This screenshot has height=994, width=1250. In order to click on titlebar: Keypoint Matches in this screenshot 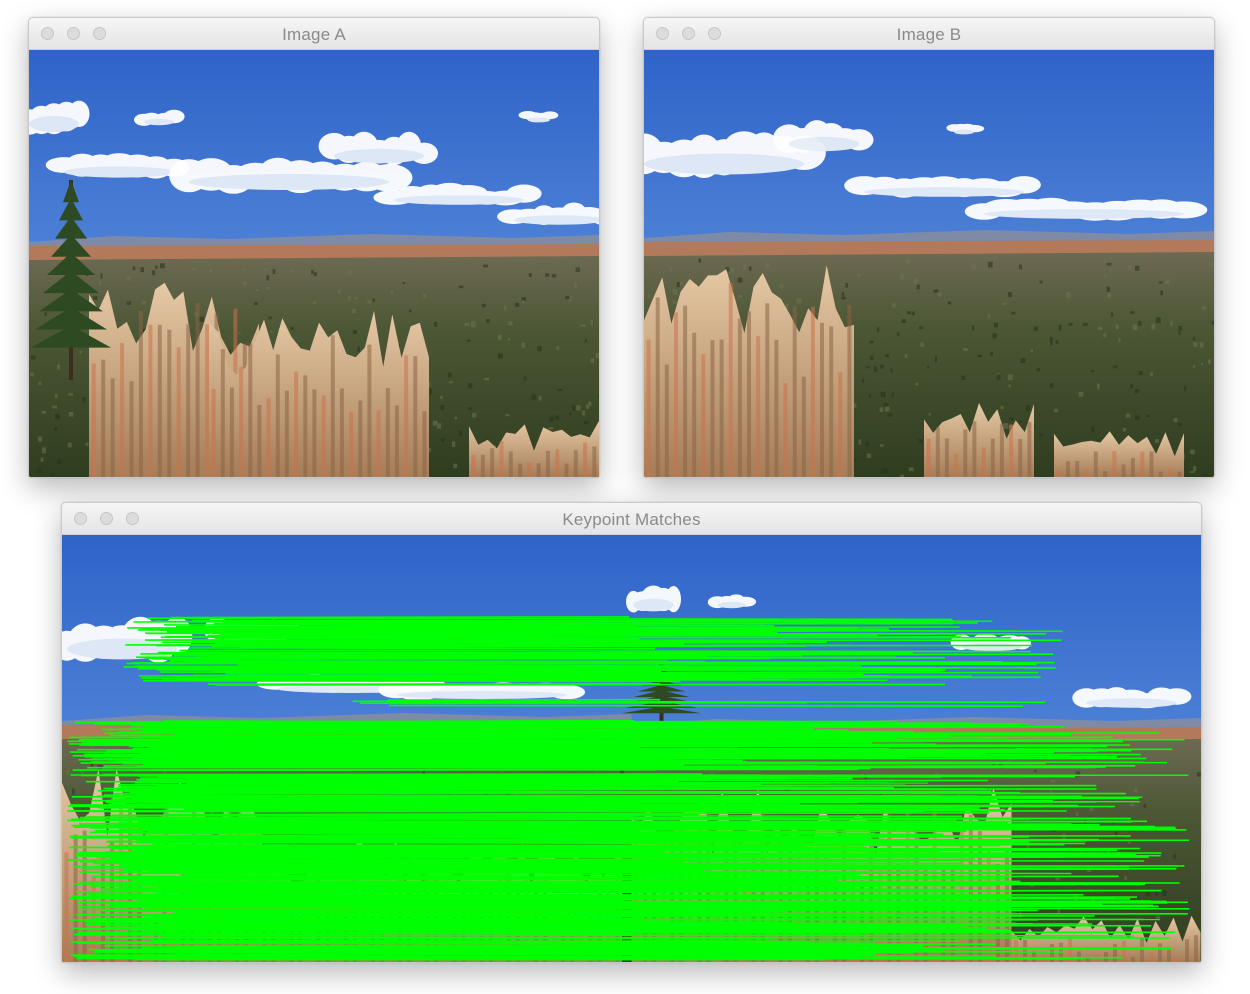, I will do `click(631, 519)`.